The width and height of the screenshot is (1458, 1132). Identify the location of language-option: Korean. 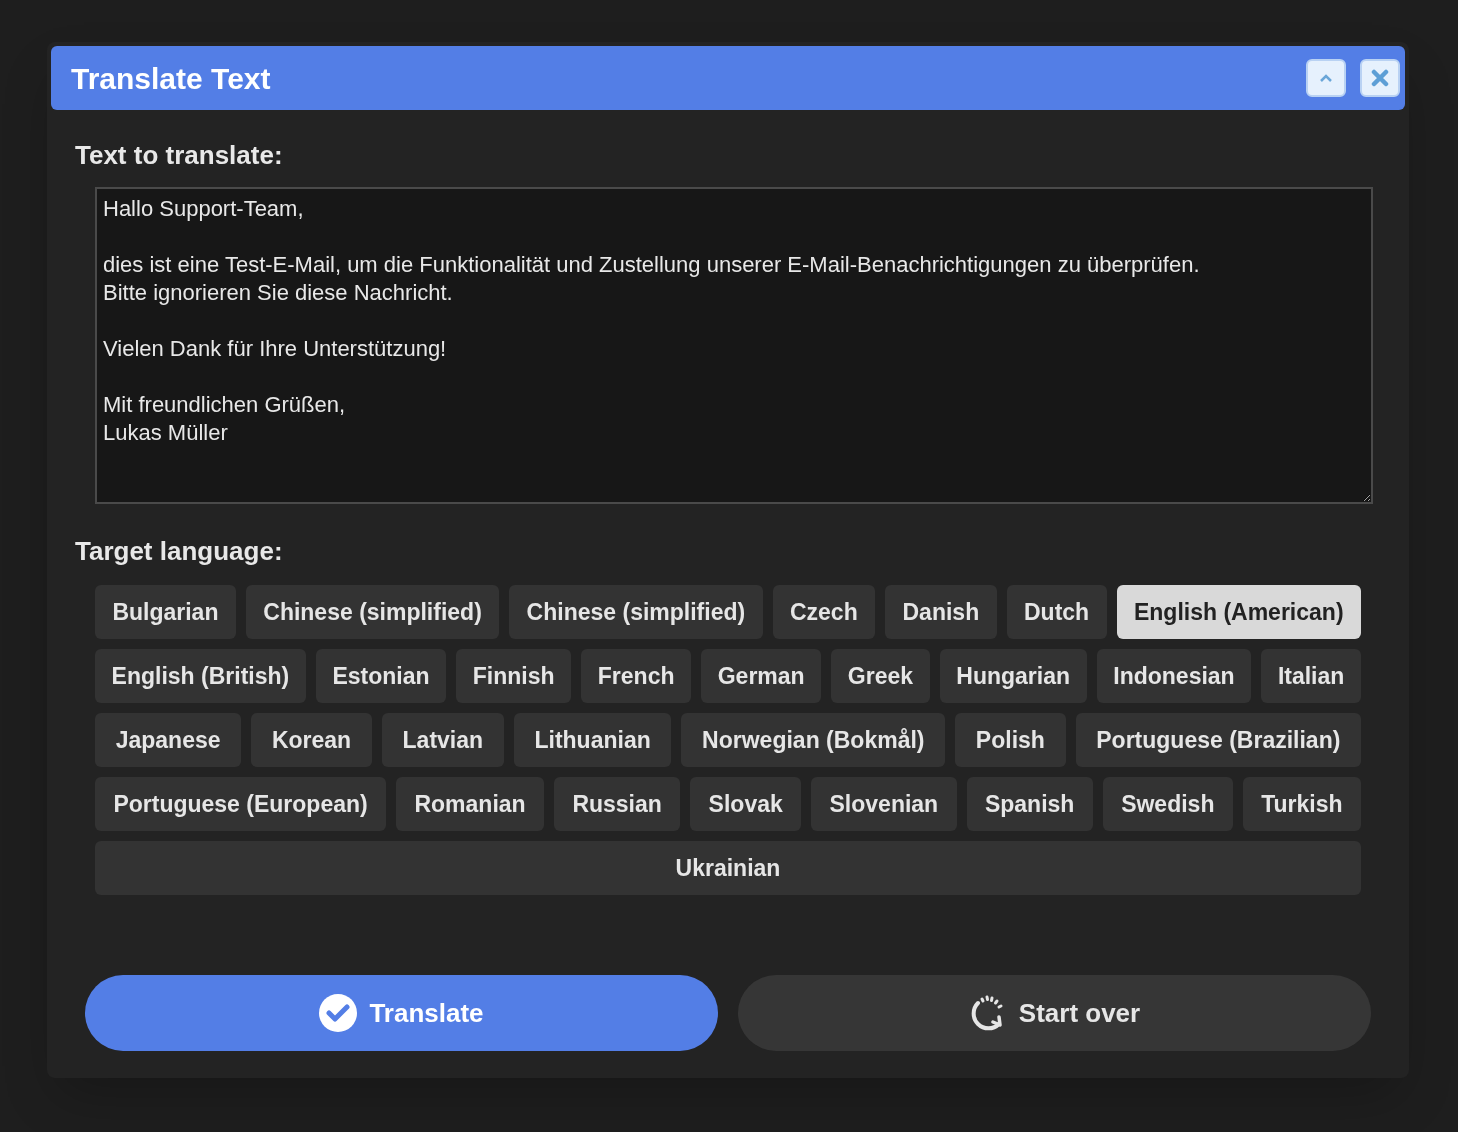
(311, 740).